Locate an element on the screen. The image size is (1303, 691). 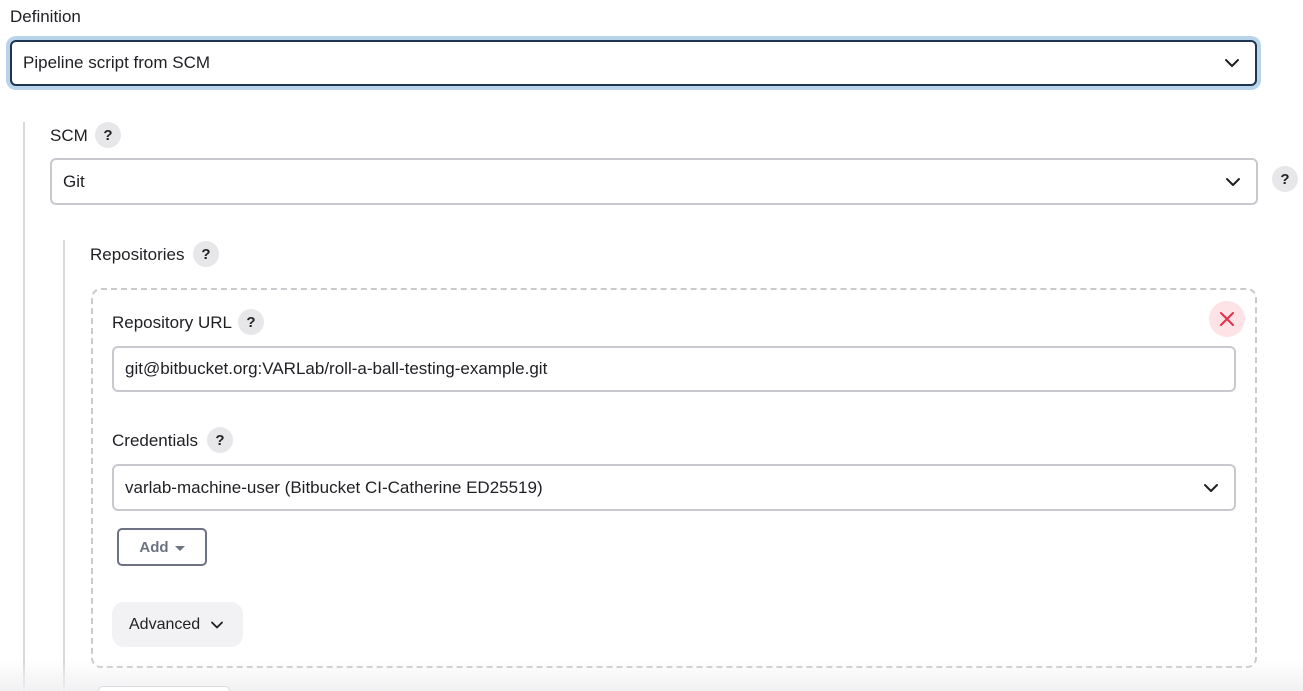
scm-side-help-icon: ? is located at coordinates (1285, 179).